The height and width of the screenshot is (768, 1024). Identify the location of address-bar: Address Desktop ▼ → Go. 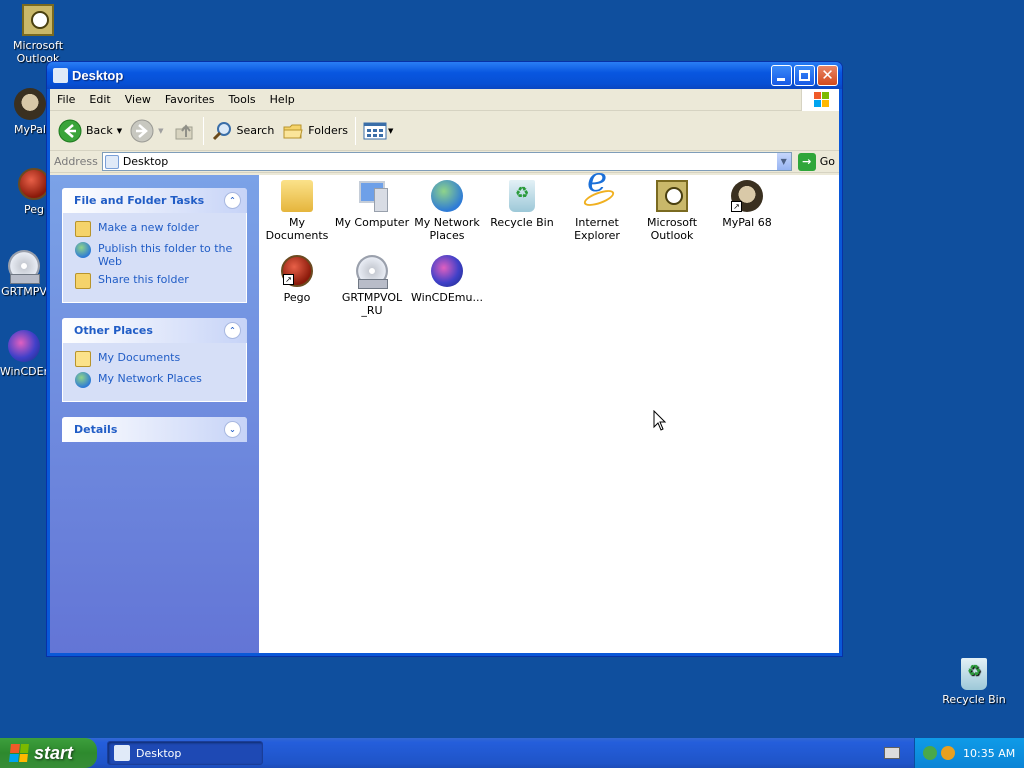
(444, 162).